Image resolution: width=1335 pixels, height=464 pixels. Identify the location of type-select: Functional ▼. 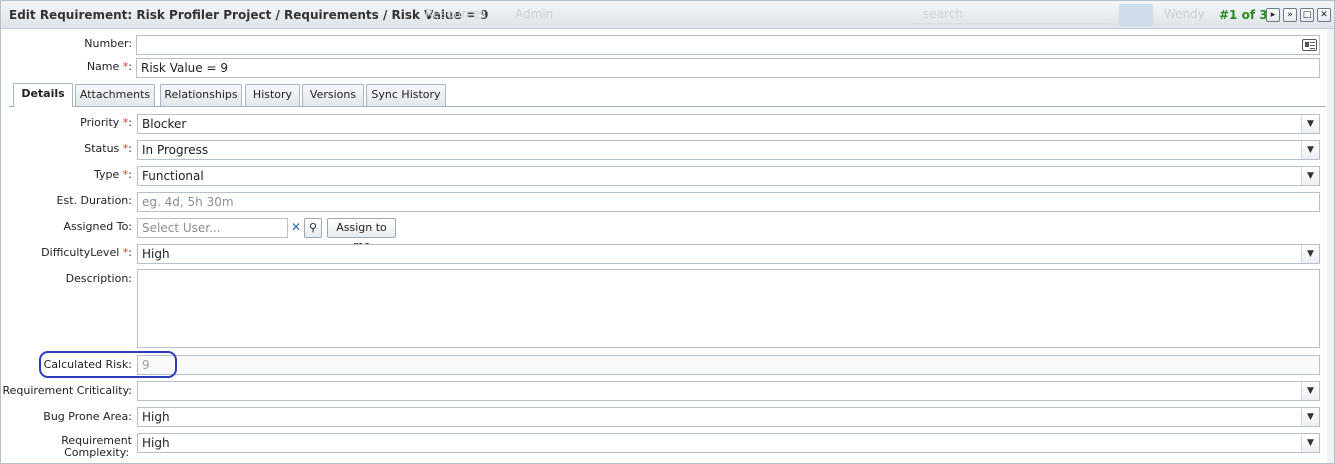
(728, 176).